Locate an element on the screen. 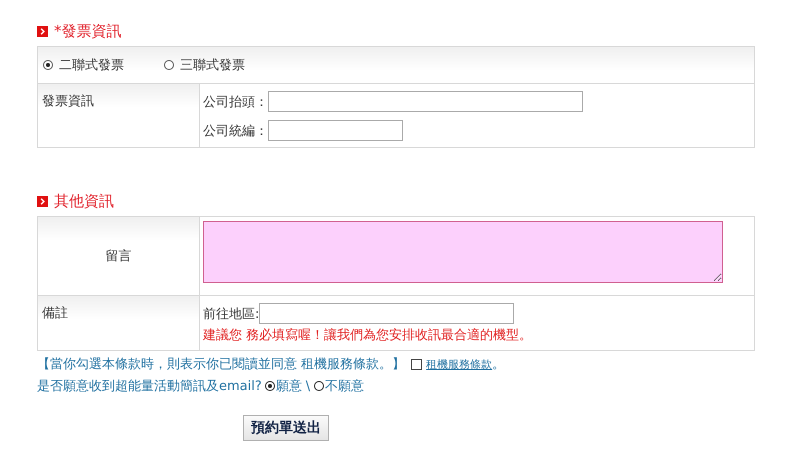 Image resolution: width=800 pixels, height=463 pixels. option-label: 不願意 is located at coordinates (344, 386).